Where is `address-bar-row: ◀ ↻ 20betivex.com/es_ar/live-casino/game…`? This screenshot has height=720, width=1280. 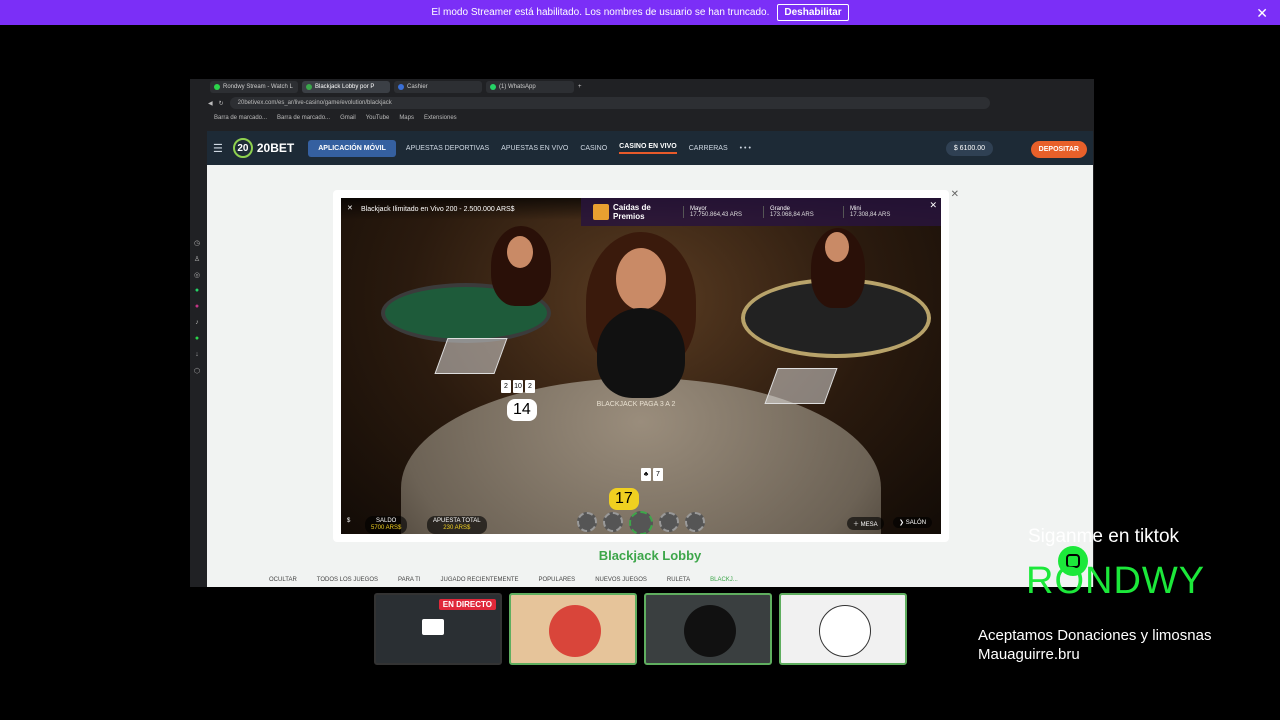 address-bar-row: ◀ ↻ 20betivex.com/es_ar/live-casino/game… is located at coordinates (642, 103).